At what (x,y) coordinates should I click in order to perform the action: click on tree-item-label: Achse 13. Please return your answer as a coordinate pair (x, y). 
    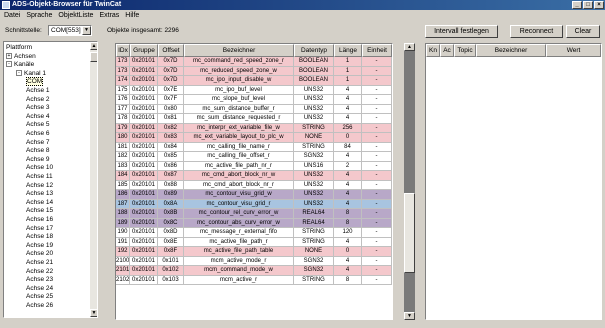
    Looking at the image, I should click on (40, 194).